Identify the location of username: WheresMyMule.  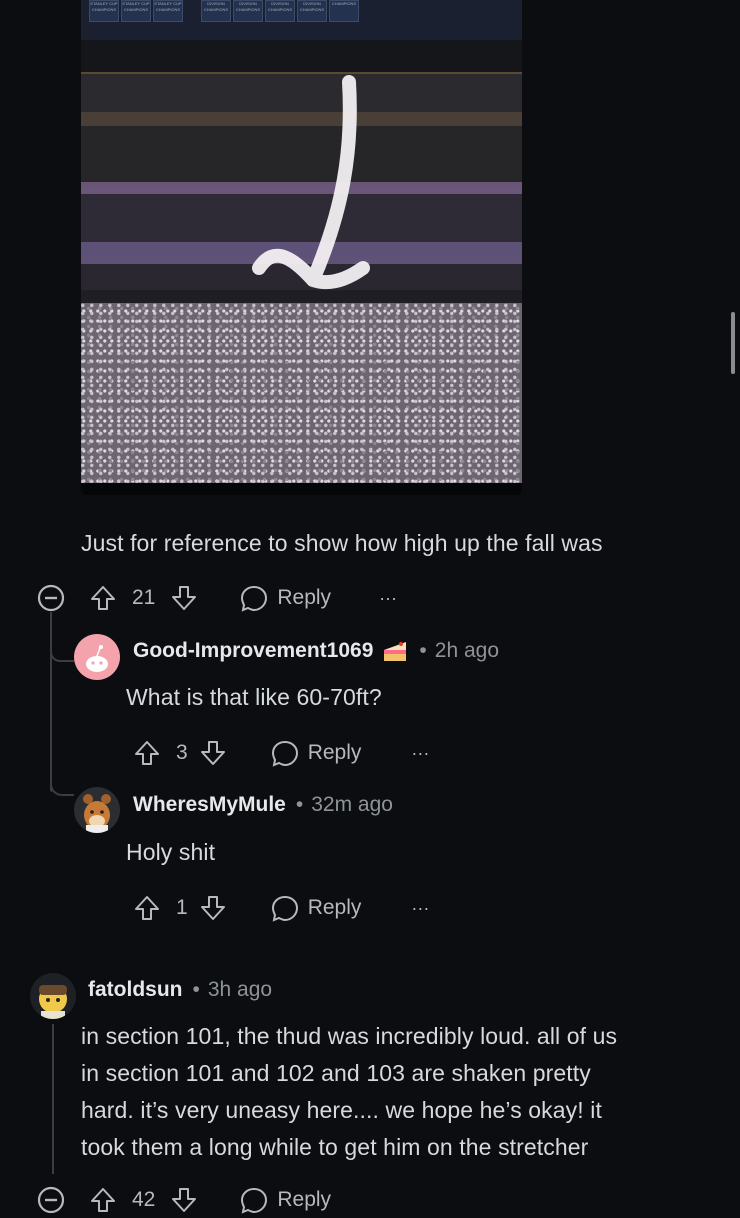
(209, 805).